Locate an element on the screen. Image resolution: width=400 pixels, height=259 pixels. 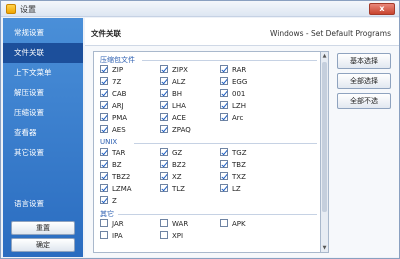
file-type-checkbox-bz: BZ is located at coordinates (111, 165).